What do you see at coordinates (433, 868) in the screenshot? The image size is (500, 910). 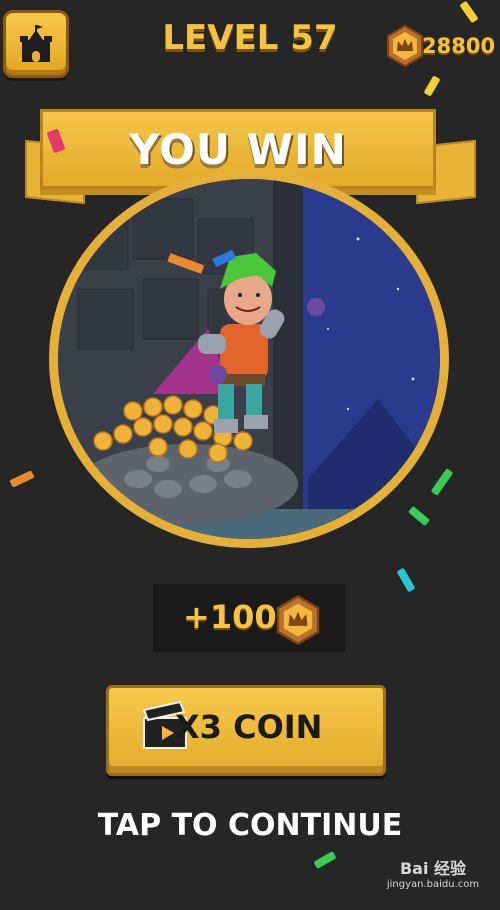 I see `watermark-main: Bai 经验` at bounding box center [433, 868].